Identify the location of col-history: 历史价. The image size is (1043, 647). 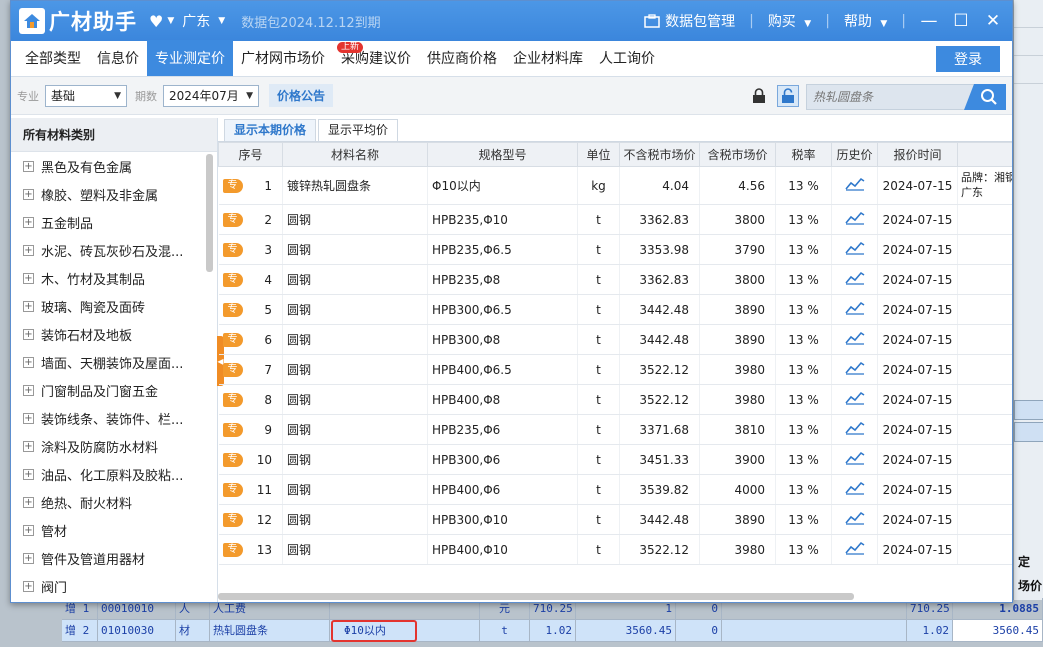
(854, 154).